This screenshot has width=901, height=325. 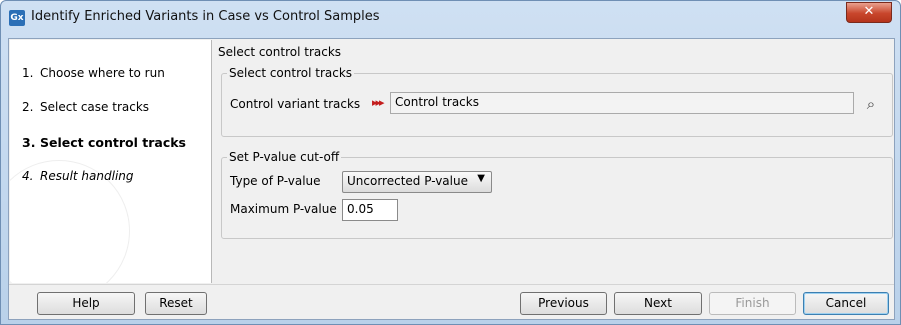 I want to click on step-select-case-tracks: 2. Select case tracks, so click(x=85, y=107).